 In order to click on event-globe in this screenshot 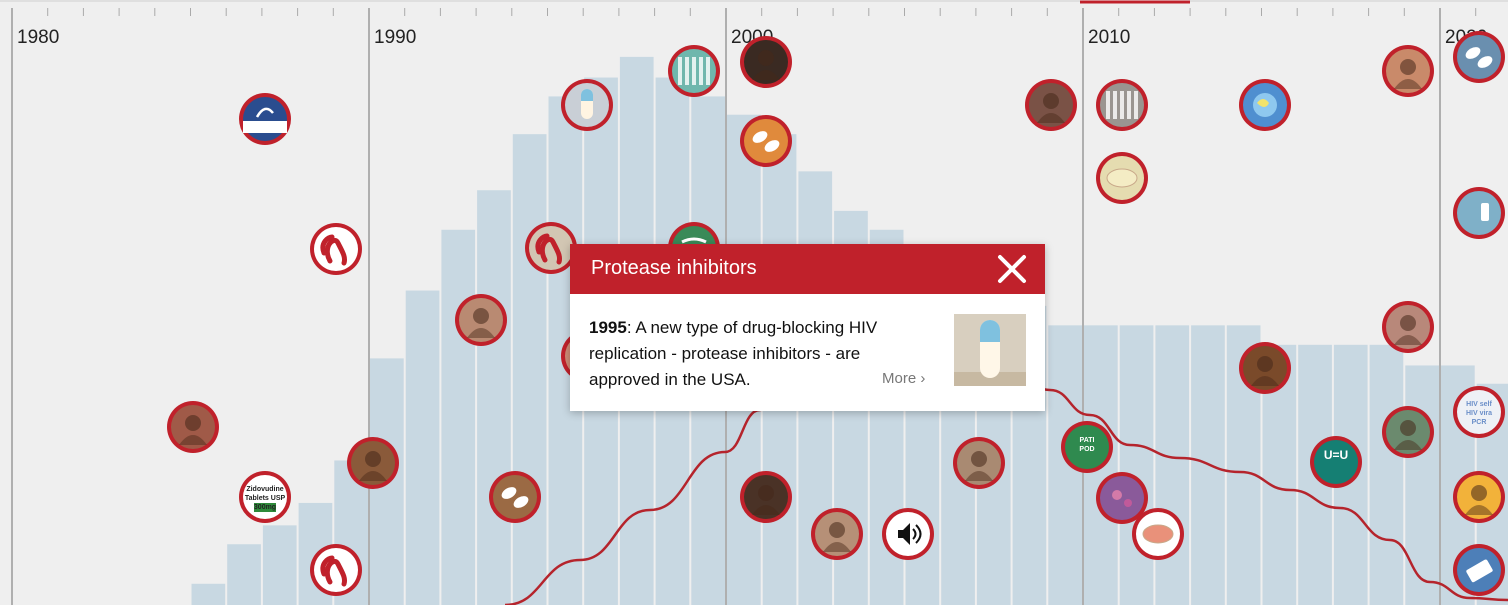, I will do `click(1265, 105)`.